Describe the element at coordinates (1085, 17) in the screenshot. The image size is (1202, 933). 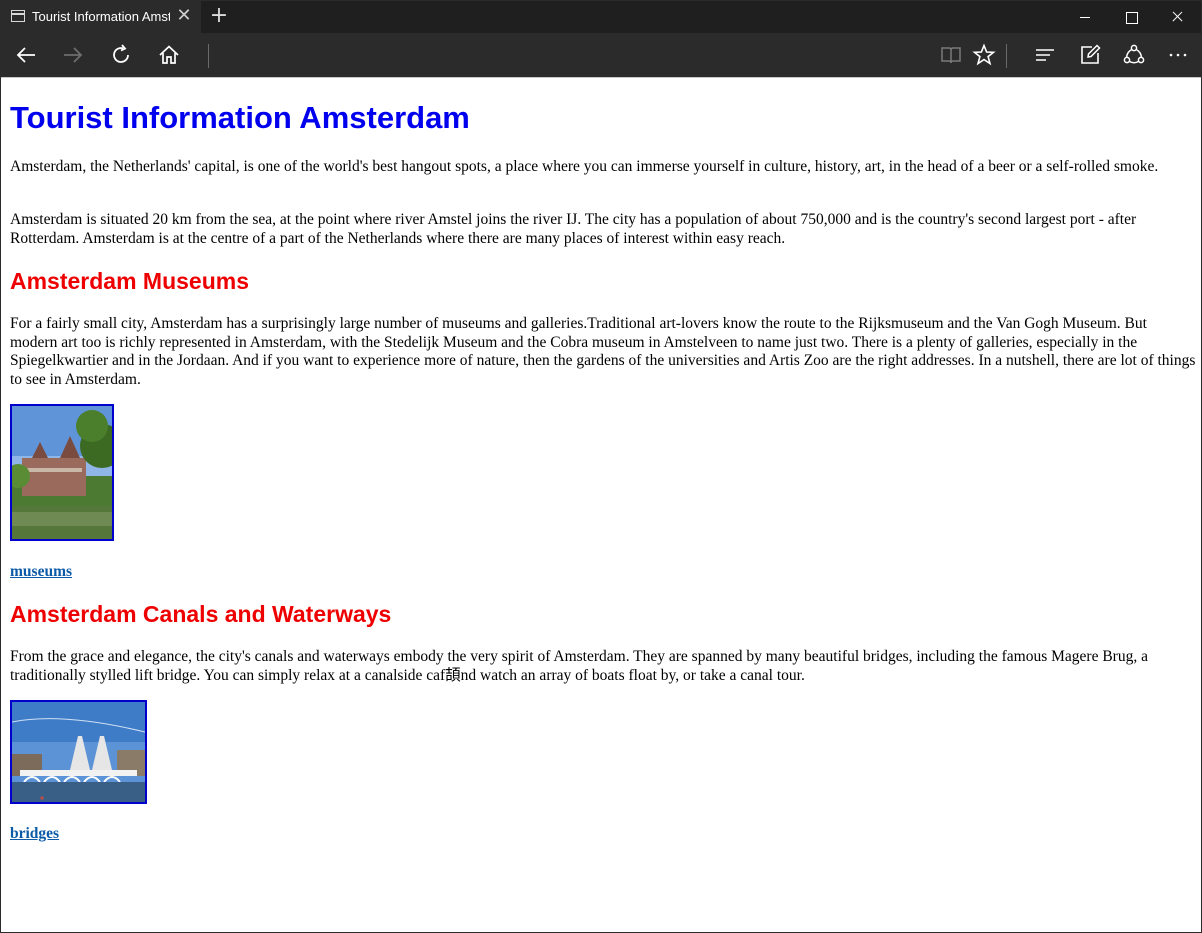
I see `minimize-button` at that location.